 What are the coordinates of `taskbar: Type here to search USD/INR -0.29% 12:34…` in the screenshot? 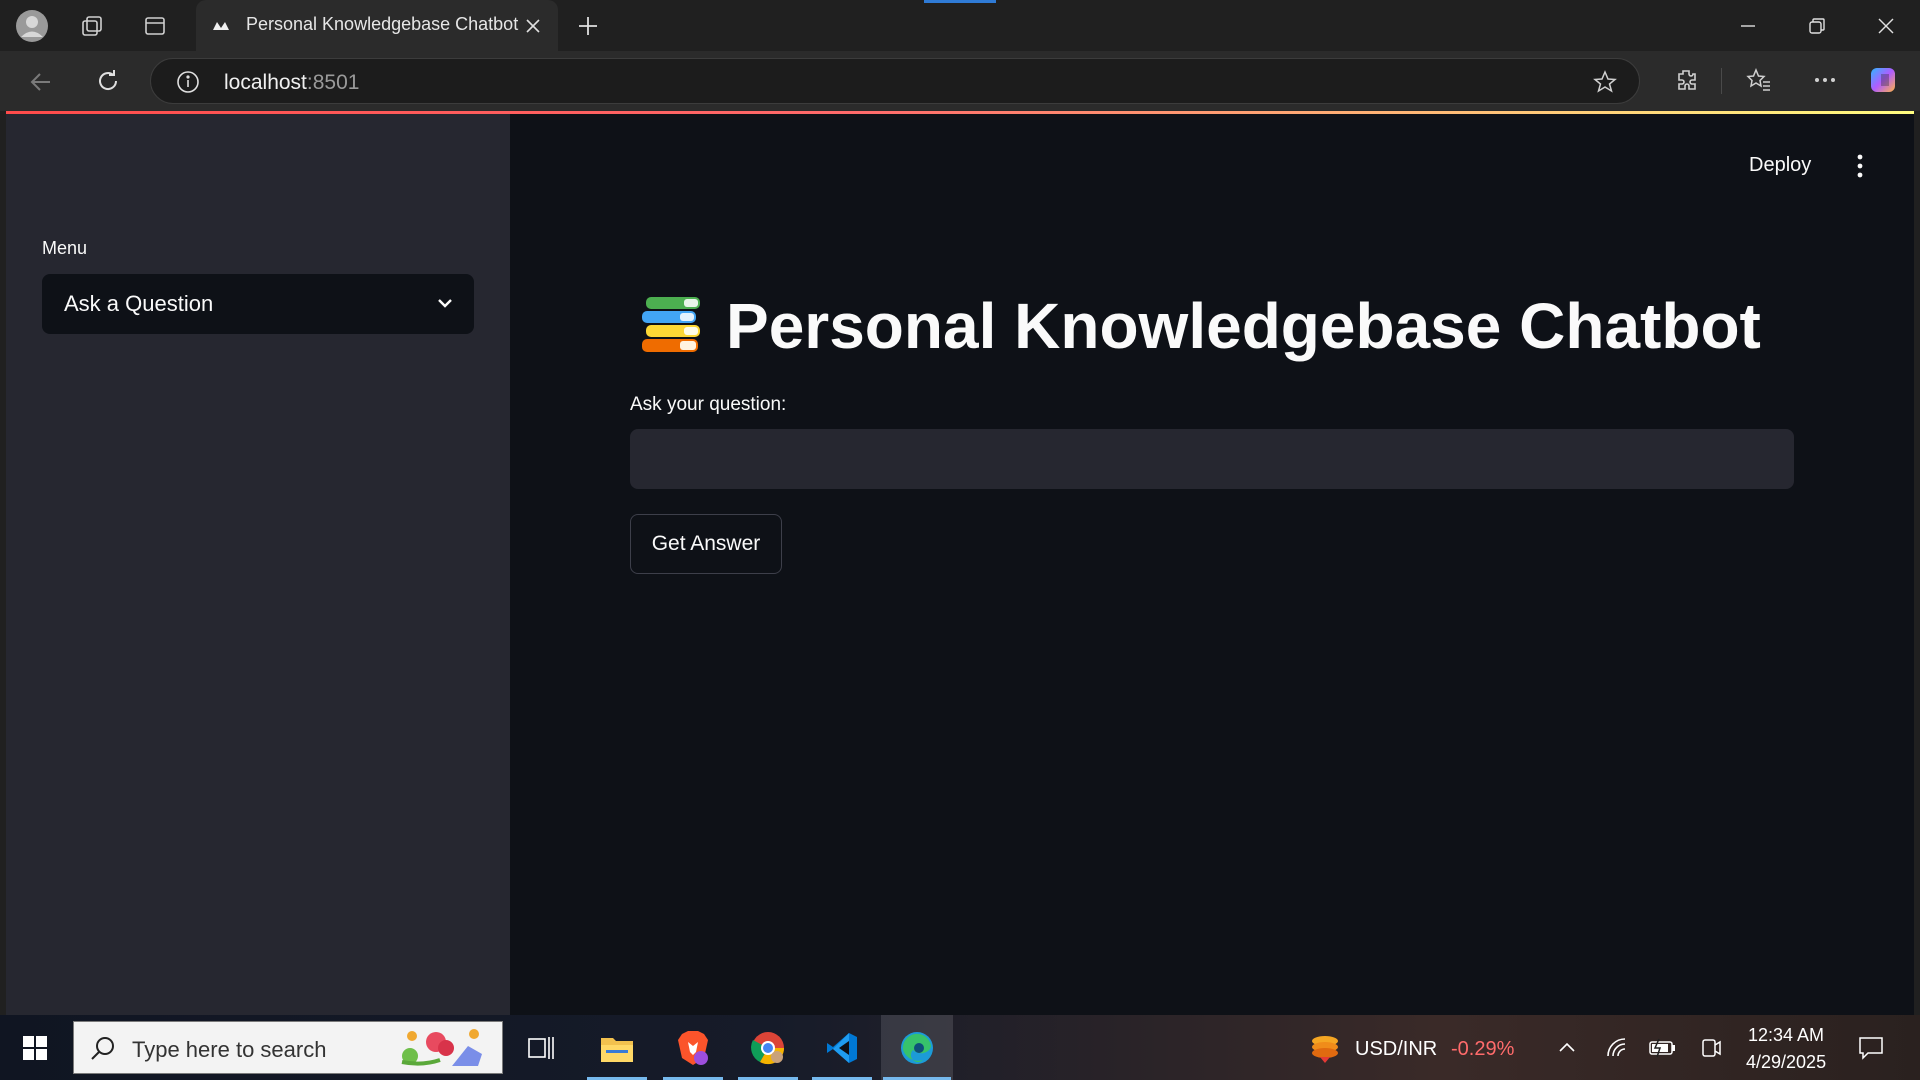 It's located at (960, 1047).